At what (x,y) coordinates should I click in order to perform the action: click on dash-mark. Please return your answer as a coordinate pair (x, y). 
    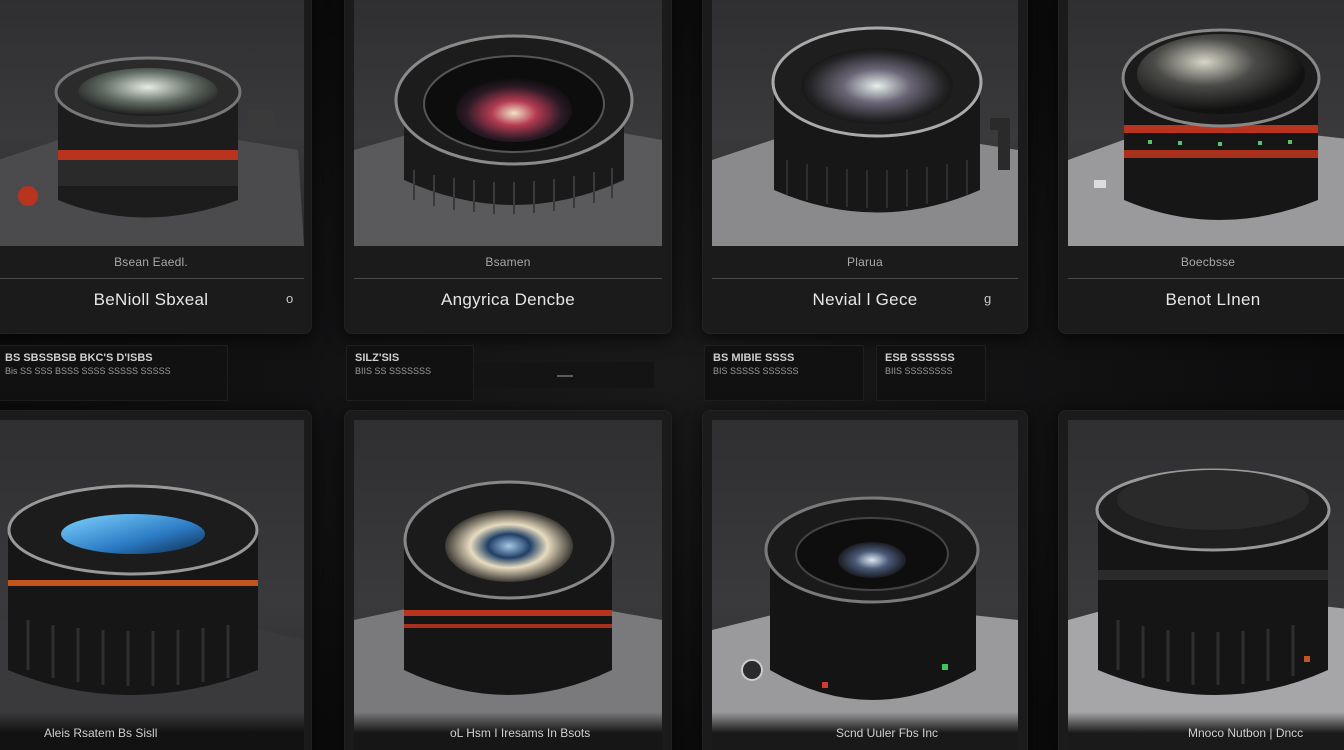
    Looking at the image, I should click on (564, 376).